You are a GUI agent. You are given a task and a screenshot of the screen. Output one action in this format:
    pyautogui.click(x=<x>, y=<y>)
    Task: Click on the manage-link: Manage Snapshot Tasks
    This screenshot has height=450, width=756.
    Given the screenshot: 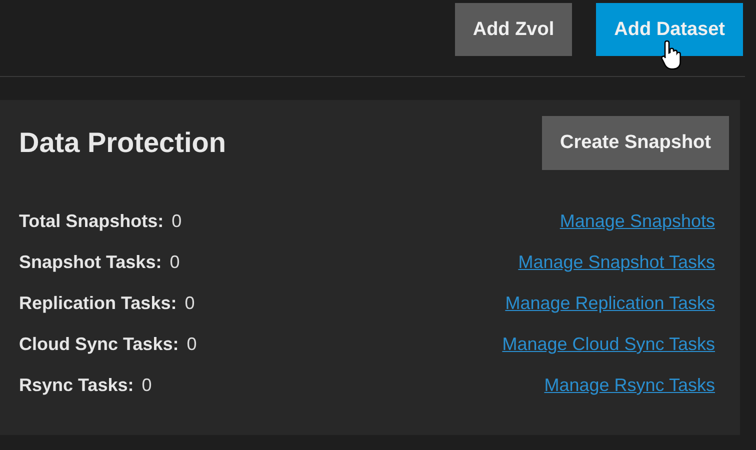 What is the action you would take?
    pyautogui.click(x=616, y=262)
    